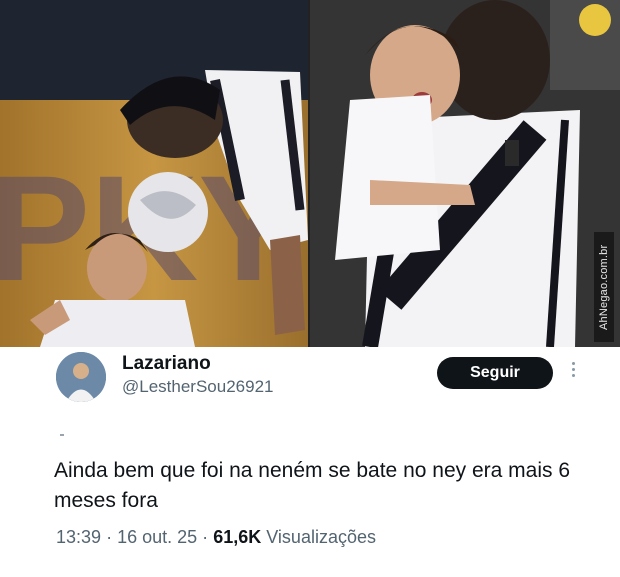 The width and height of the screenshot is (620, 577). I want to click on watermark: AhNegao.com.br, so click(604, 287).